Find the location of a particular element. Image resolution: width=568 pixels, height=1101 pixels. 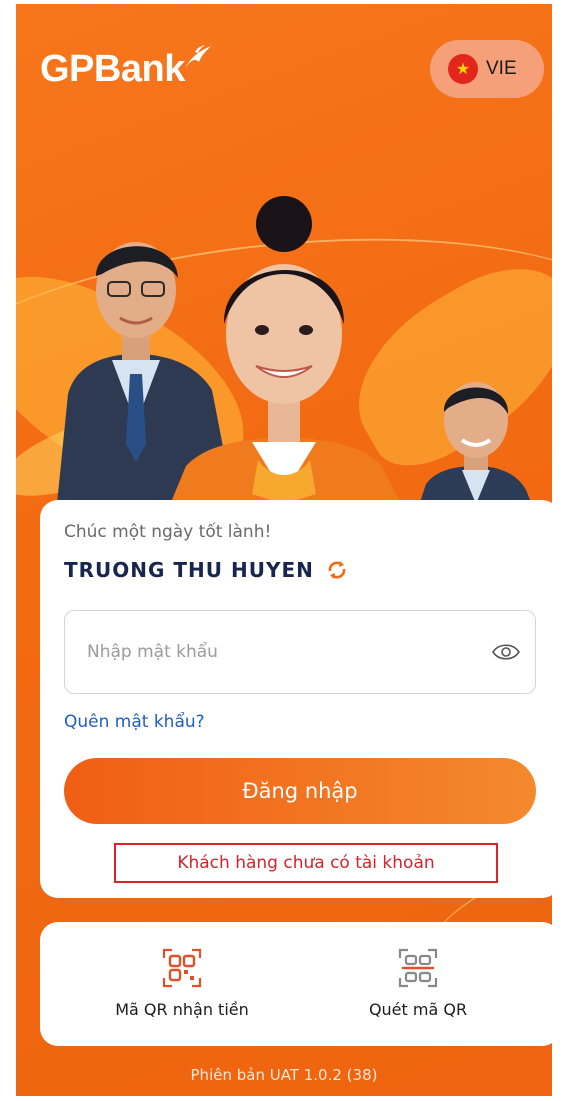

user-row: TRUONG THU HUYEN is located at coordinates (206, 570).